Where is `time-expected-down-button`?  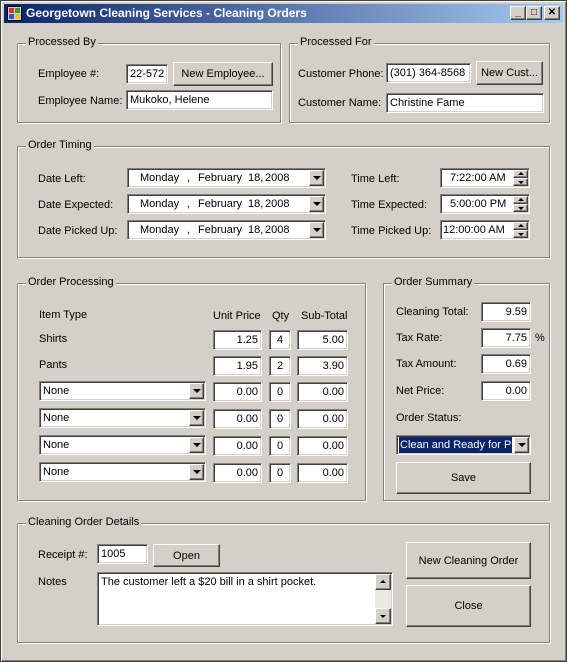
time-expected-down-button is located at coordinates (520, 208).